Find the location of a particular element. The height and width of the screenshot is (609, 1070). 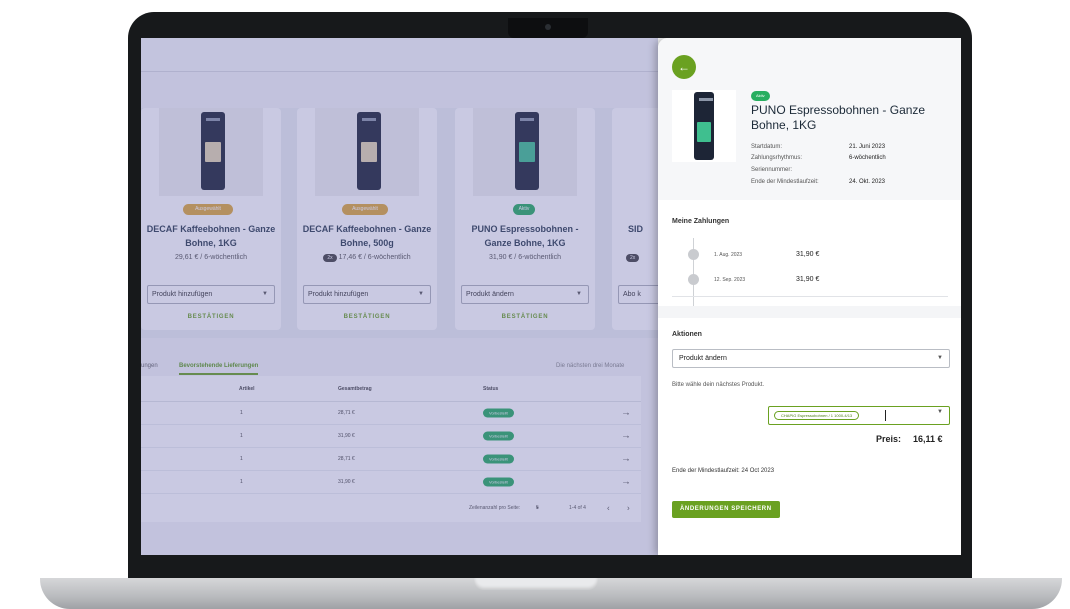

min-term-end-label: Ende der Mindestlaufzeit: is located at coordinates (785, 182).